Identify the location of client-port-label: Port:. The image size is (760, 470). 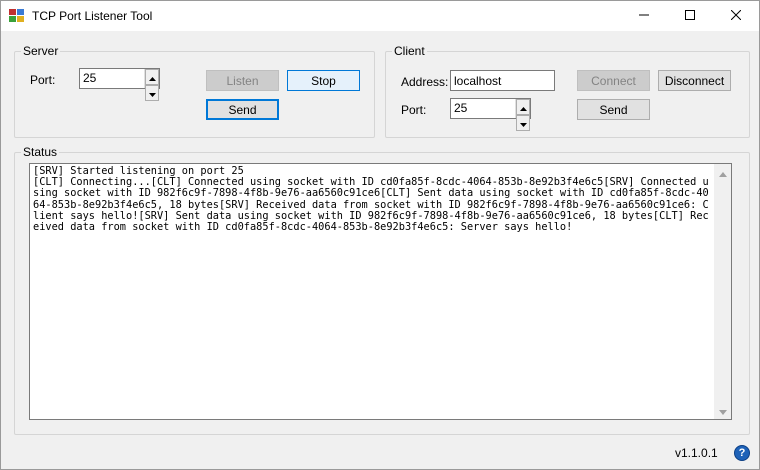
(414, 110).